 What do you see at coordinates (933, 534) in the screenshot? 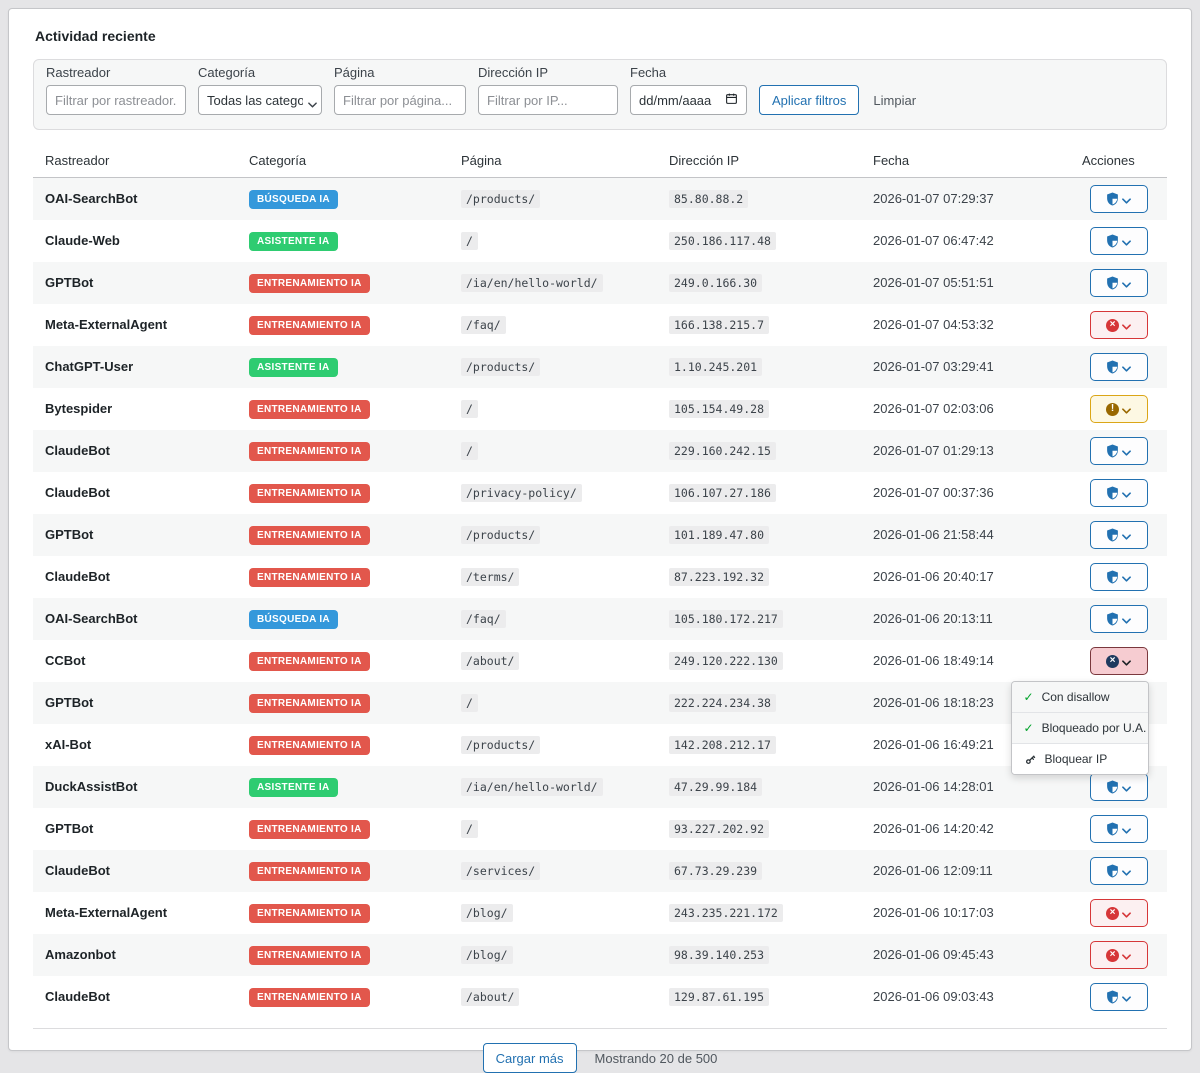
I see `date-value: 2026-01-06 21:58:44` at bounding box center [933, 534].